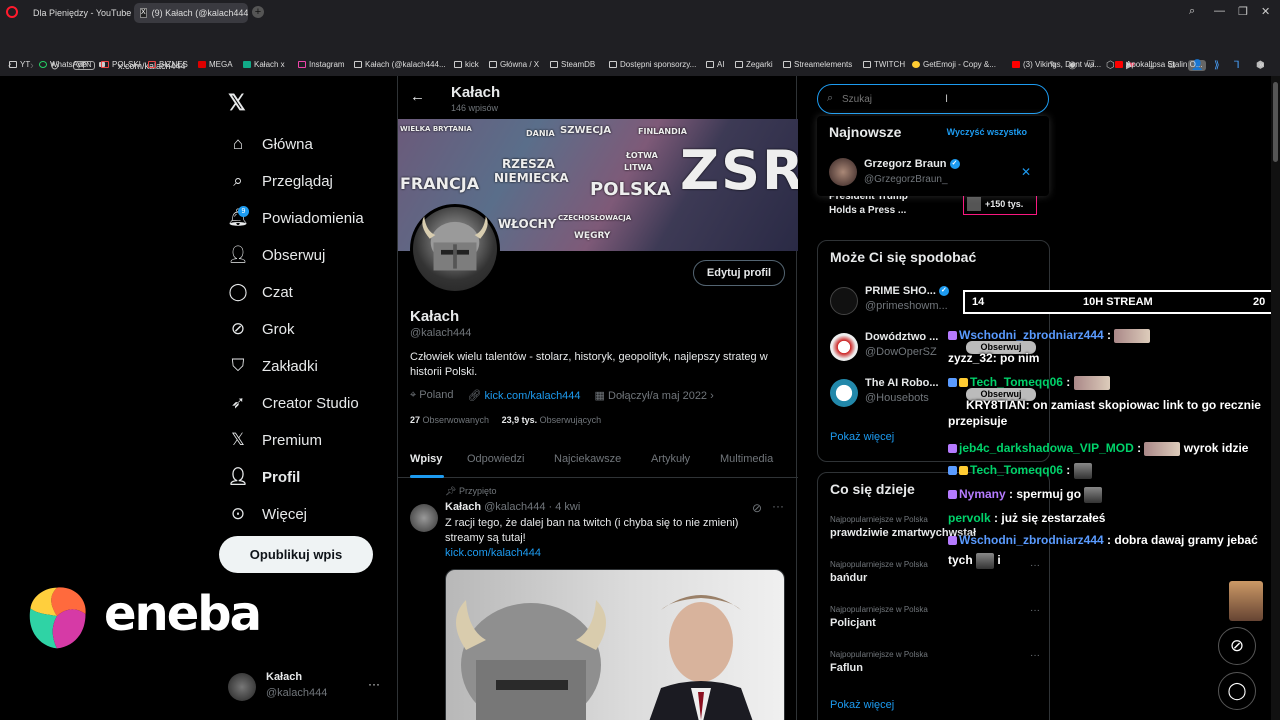 The width and height of the screenshot is (1280, 720). Describe the element at coordinates (237, 103) in the screenshot. I see `x-logo-icon: 𝕏` at that location.